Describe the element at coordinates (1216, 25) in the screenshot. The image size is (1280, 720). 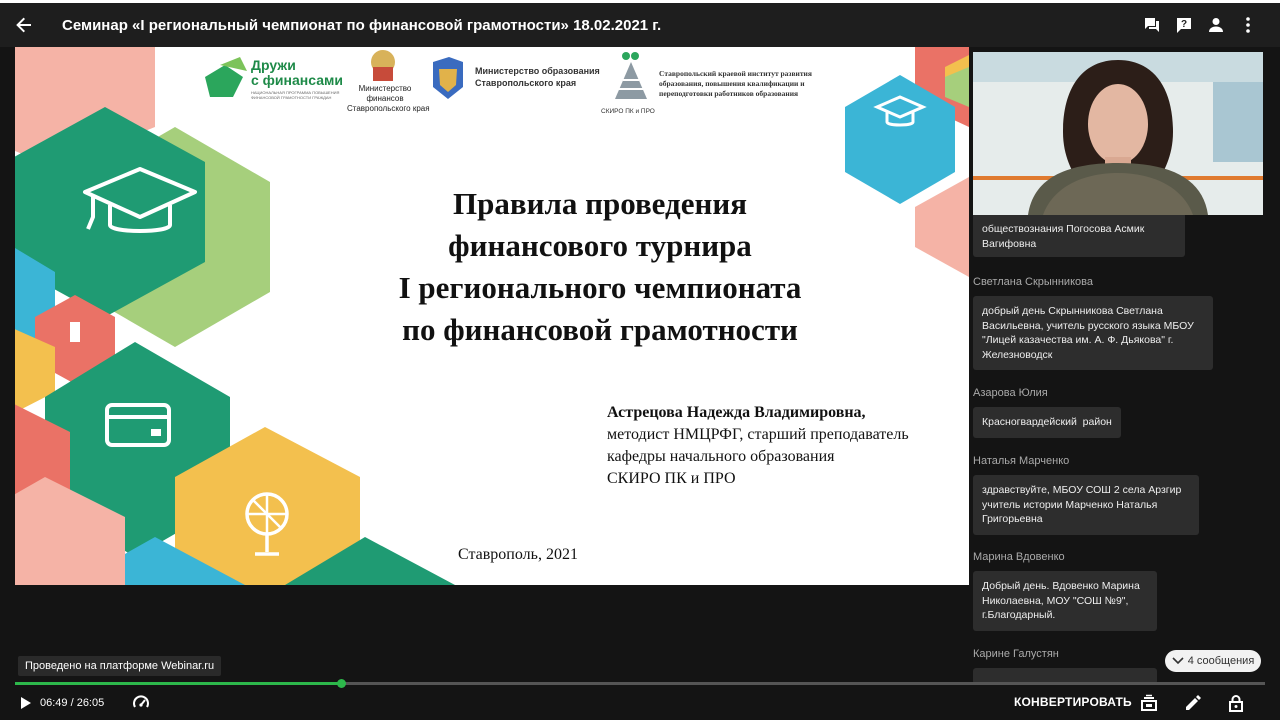
I see `person-icon` at that location.